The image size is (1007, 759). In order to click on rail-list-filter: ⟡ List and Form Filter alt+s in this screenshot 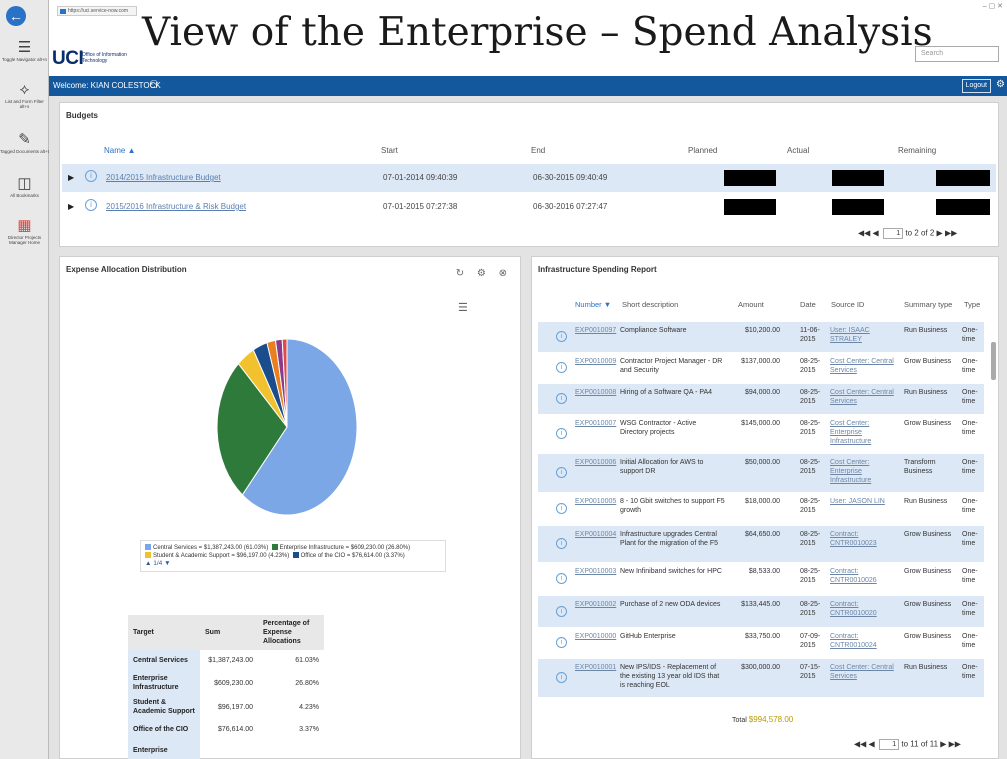, I will do `click(24, 96)`.